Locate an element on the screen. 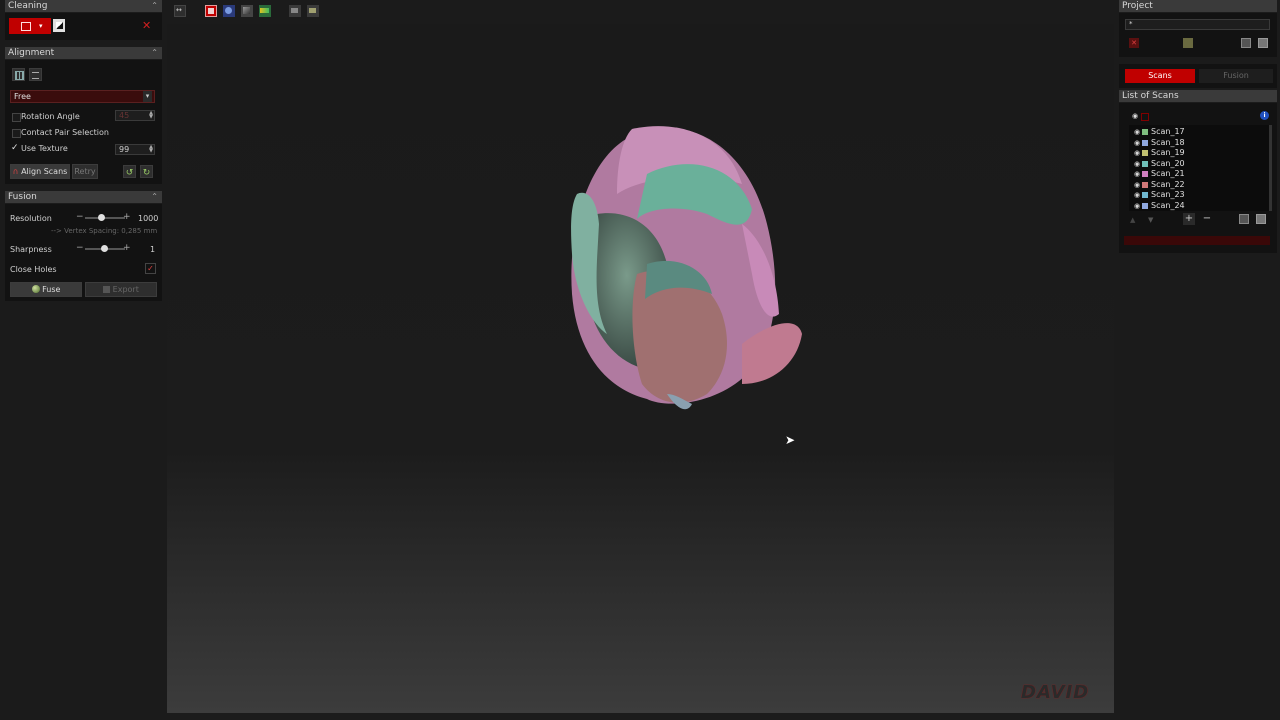 This screenshot has height=720, width=1280. grid-view-button is located at coordinates (18, 74).